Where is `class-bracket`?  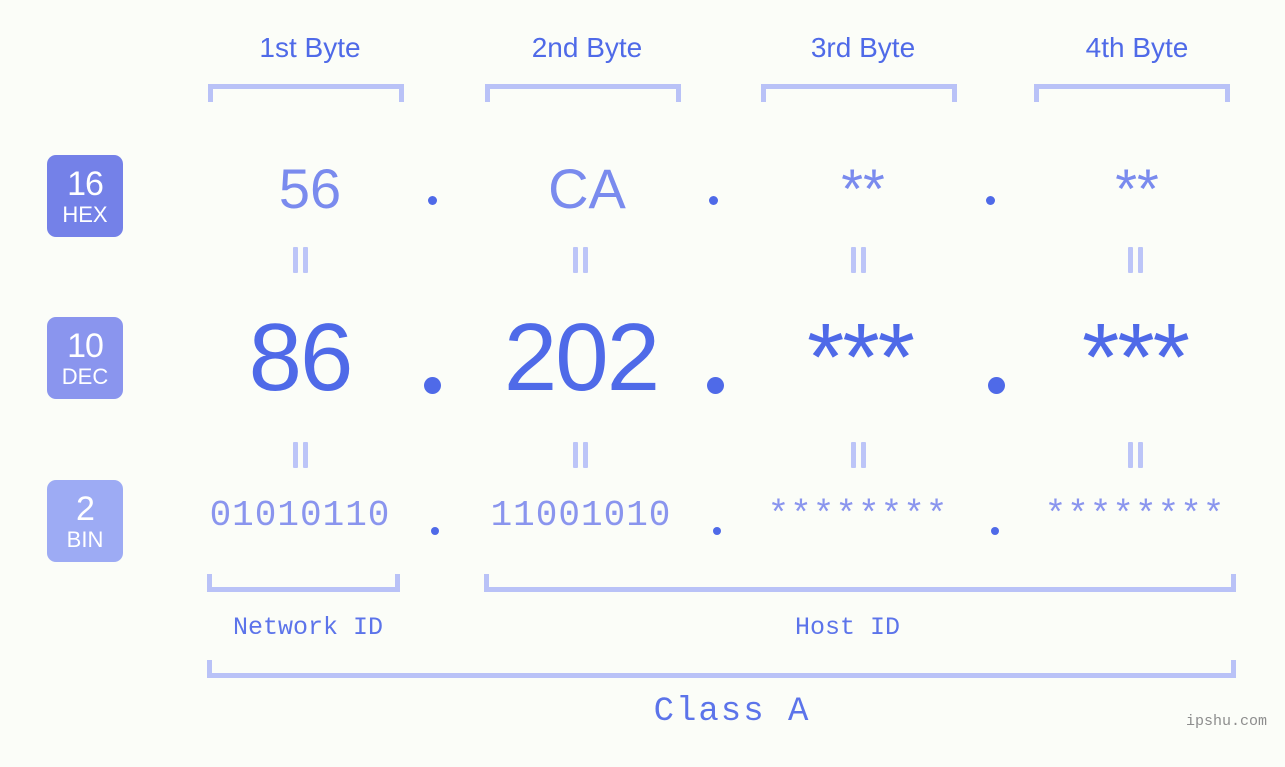
class-bracket is located at coordinates (721, 669).